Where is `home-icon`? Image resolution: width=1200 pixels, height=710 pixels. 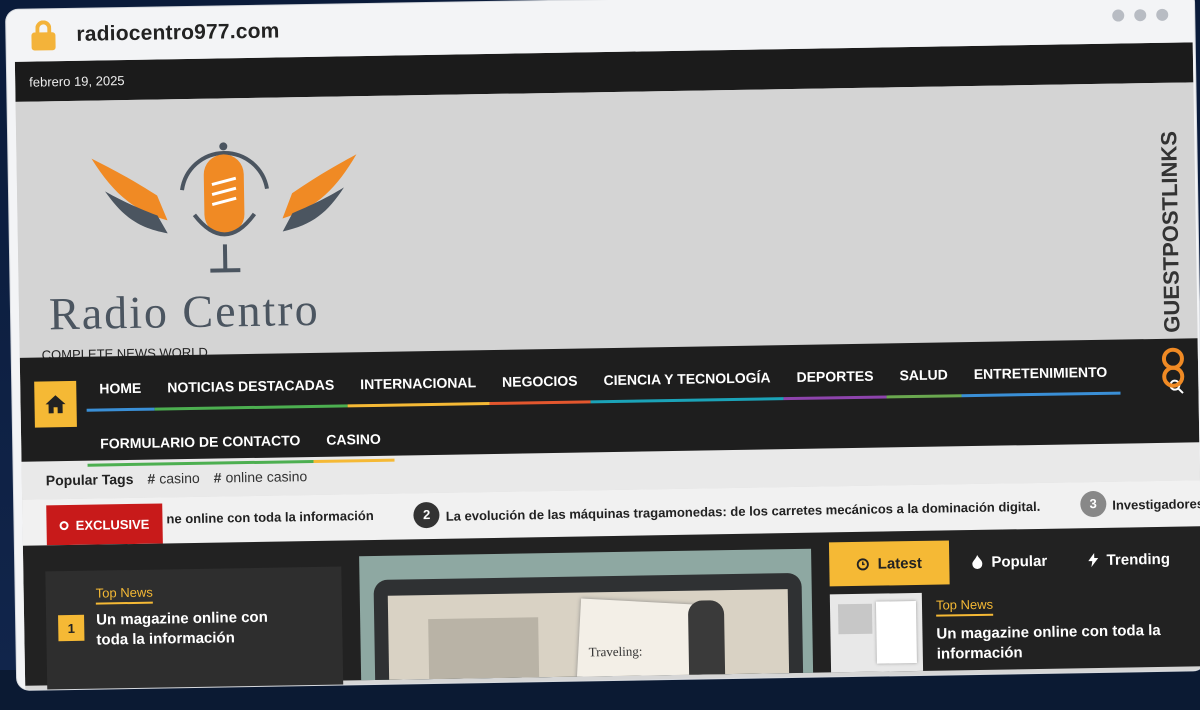
home-icon is located at coordinates (55, 404).